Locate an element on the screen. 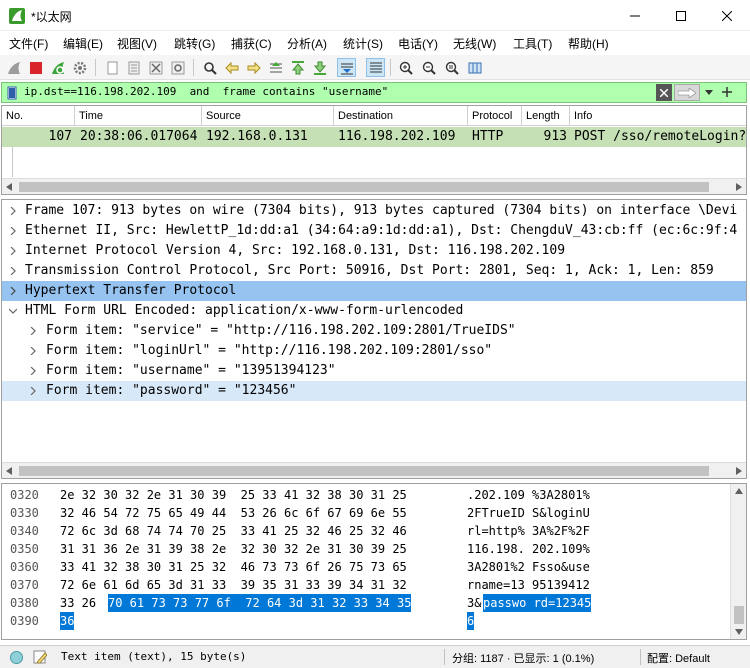 The image size is (750, 668). byte-ascii: 3A2801%2 Fsso&use is located at coordinates (528, 567).